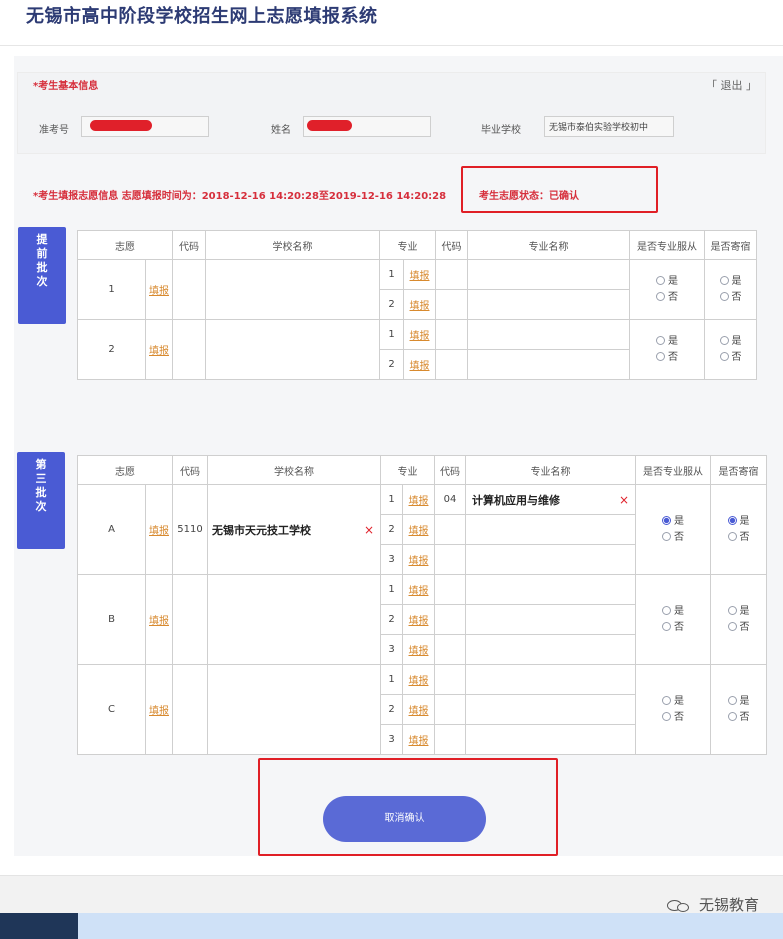 The image size is (783, 939). What do you see at coordinates (731, 85) in the screenshot?
I see `logout-link: 「 退出 」` at bounding box center [731, 85].